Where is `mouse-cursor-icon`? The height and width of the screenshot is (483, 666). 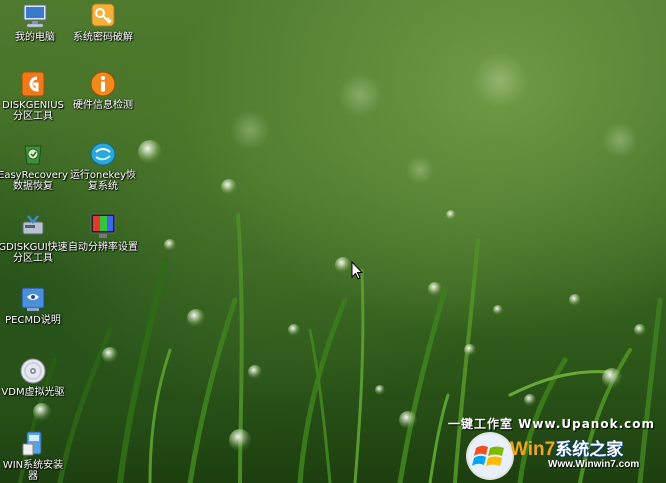
mouse-cursor-icon is located at coordinates (357, 270).